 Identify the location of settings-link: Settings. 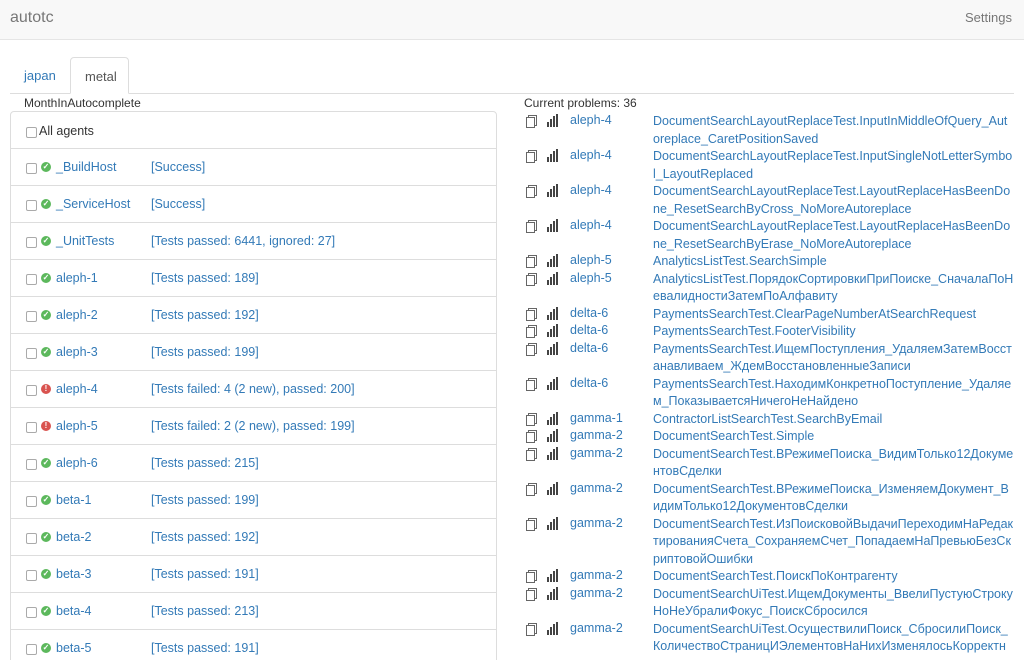
(988, 17).